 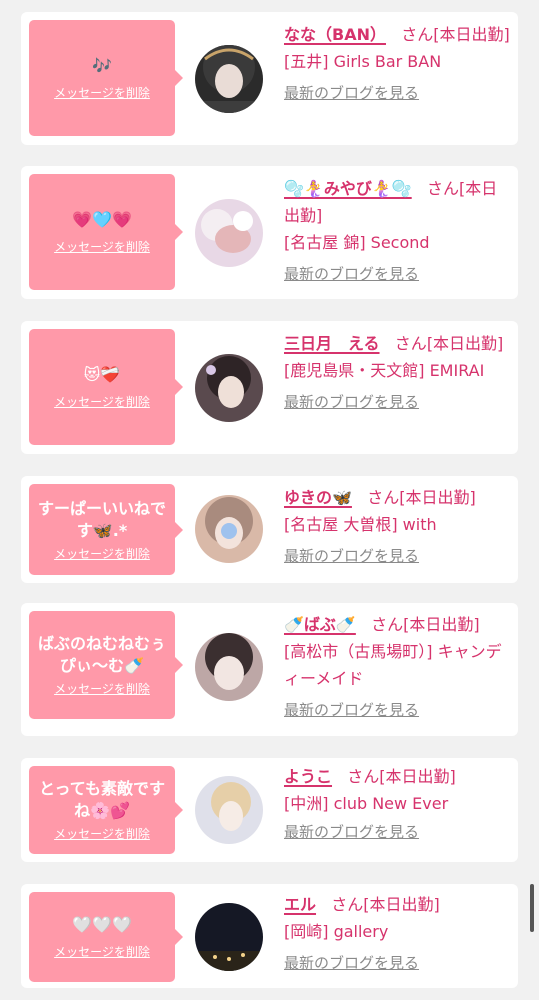 I want to click on message-bubble: 😻❤️‍🩹 メッセージを削除, so click(x=106, y=387).